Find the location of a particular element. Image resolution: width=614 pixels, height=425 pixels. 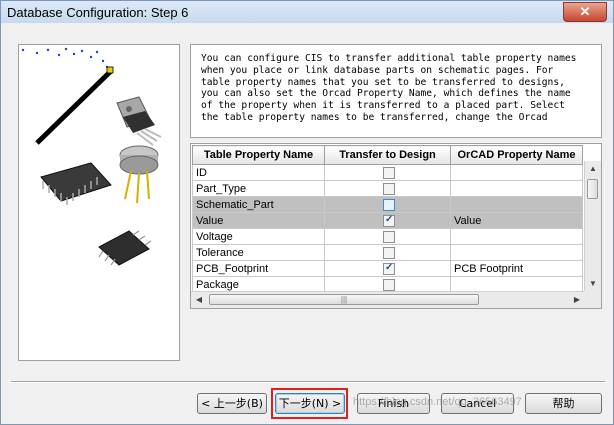

scroll-down-icon: ▼ is located at coordinates (593, 284).